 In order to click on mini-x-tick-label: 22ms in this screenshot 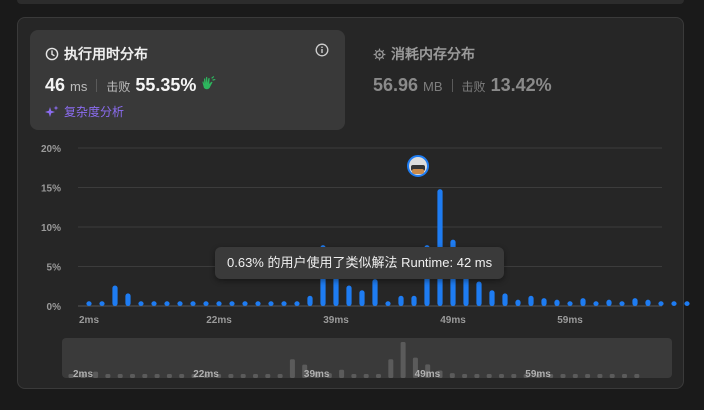, I will do `click(206, 374)`.